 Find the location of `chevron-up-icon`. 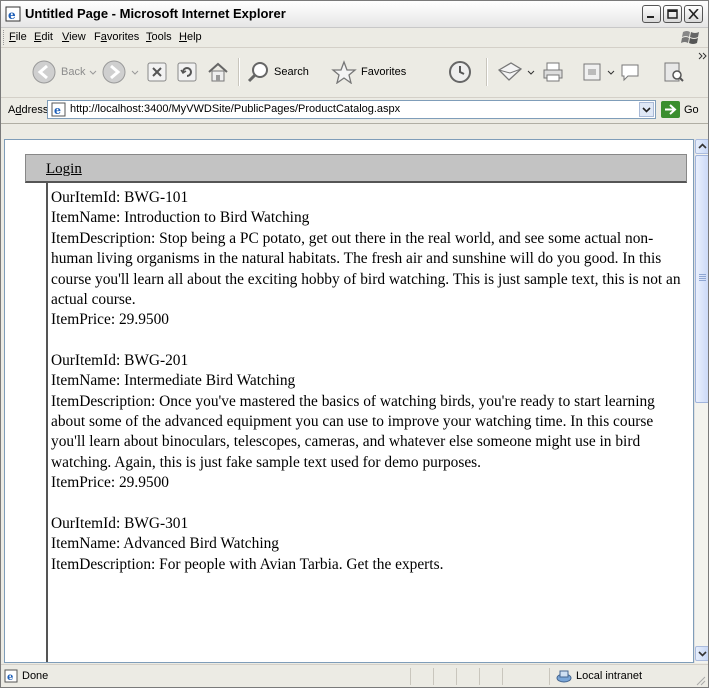

chevron-up-icon is located at coordinates (702, 146).